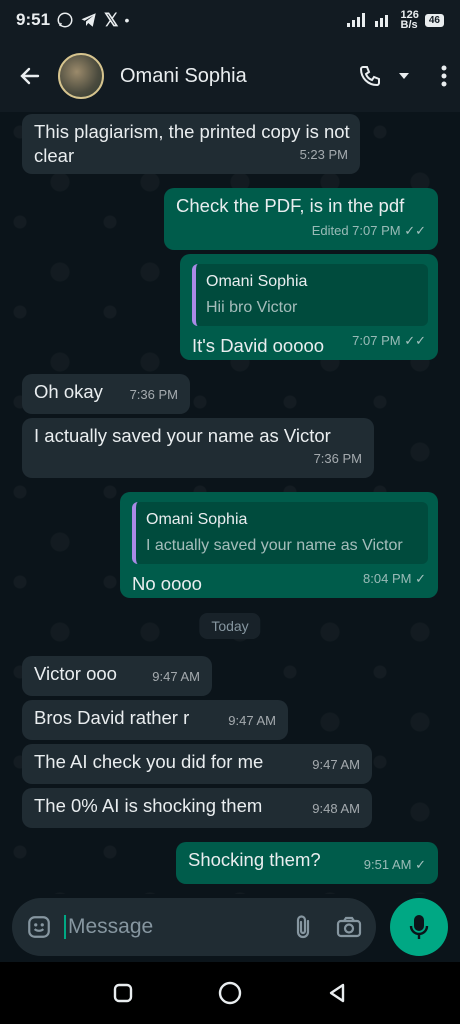 The width and height of the screenshot is (460, 1024). What do you see at coordinates (370, 76) in the screenshot?
I see `voice-call-icon` at bounding box center [370, 76].